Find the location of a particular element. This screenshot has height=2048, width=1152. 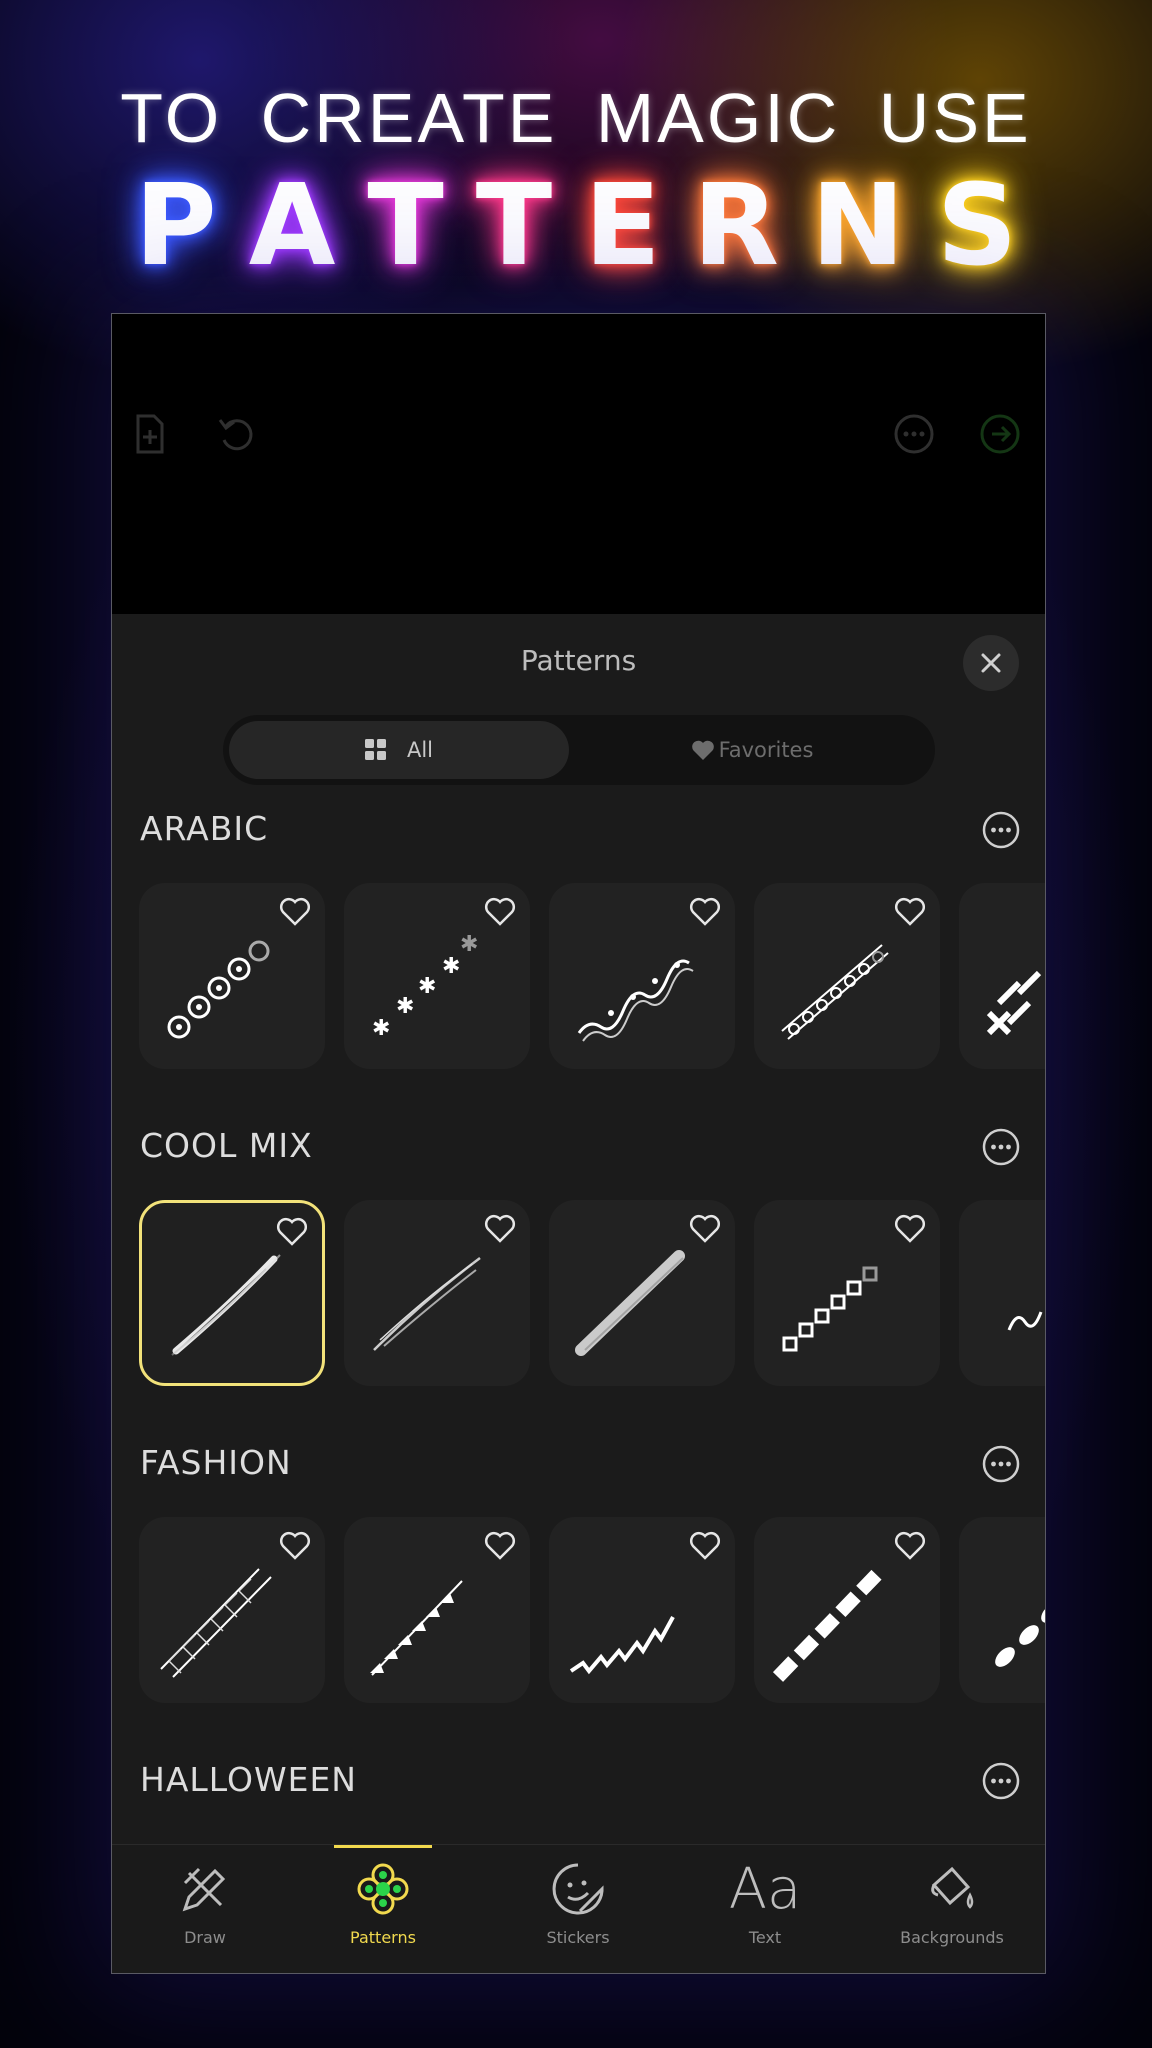

more-options-icon is located at coordinates (914, 434).